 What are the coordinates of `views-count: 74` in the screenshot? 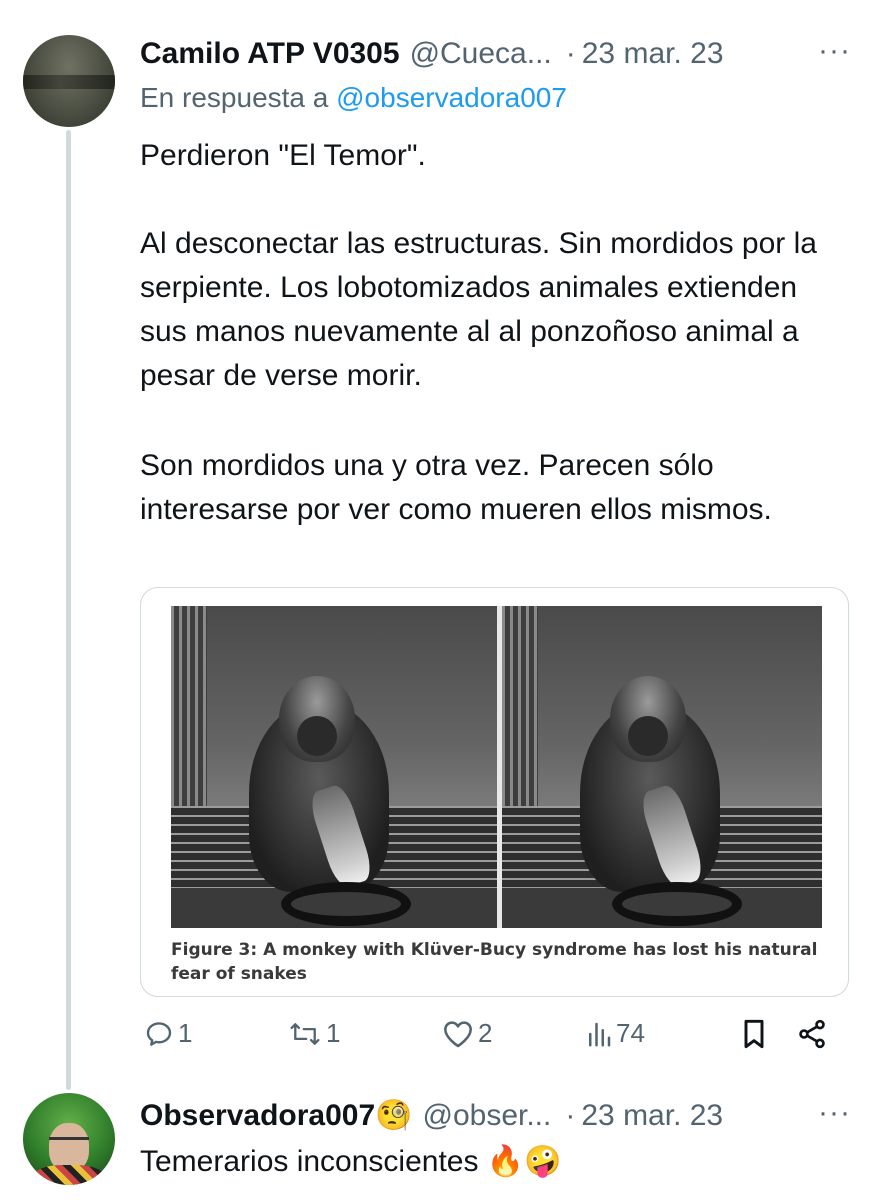 It's located at (630, 1033).